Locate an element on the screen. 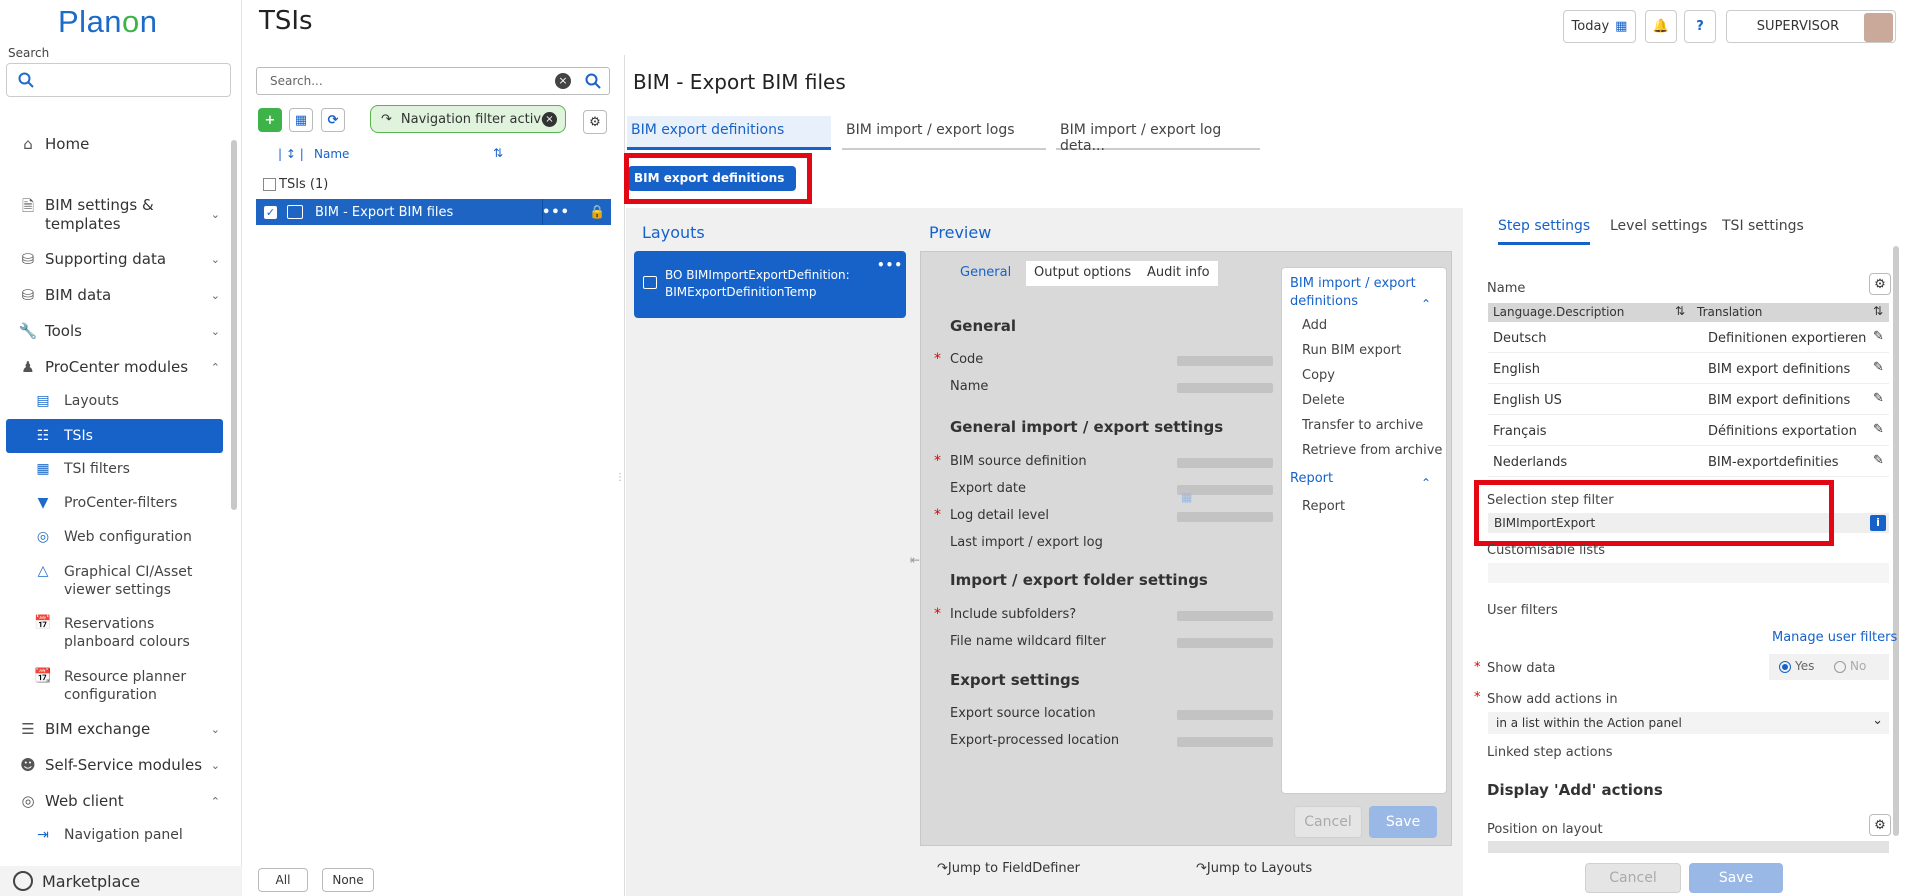  sidebar-item-graphical-viewer: △ Graphical CI/Asset viewer settings is located at coordinates (116, 582).